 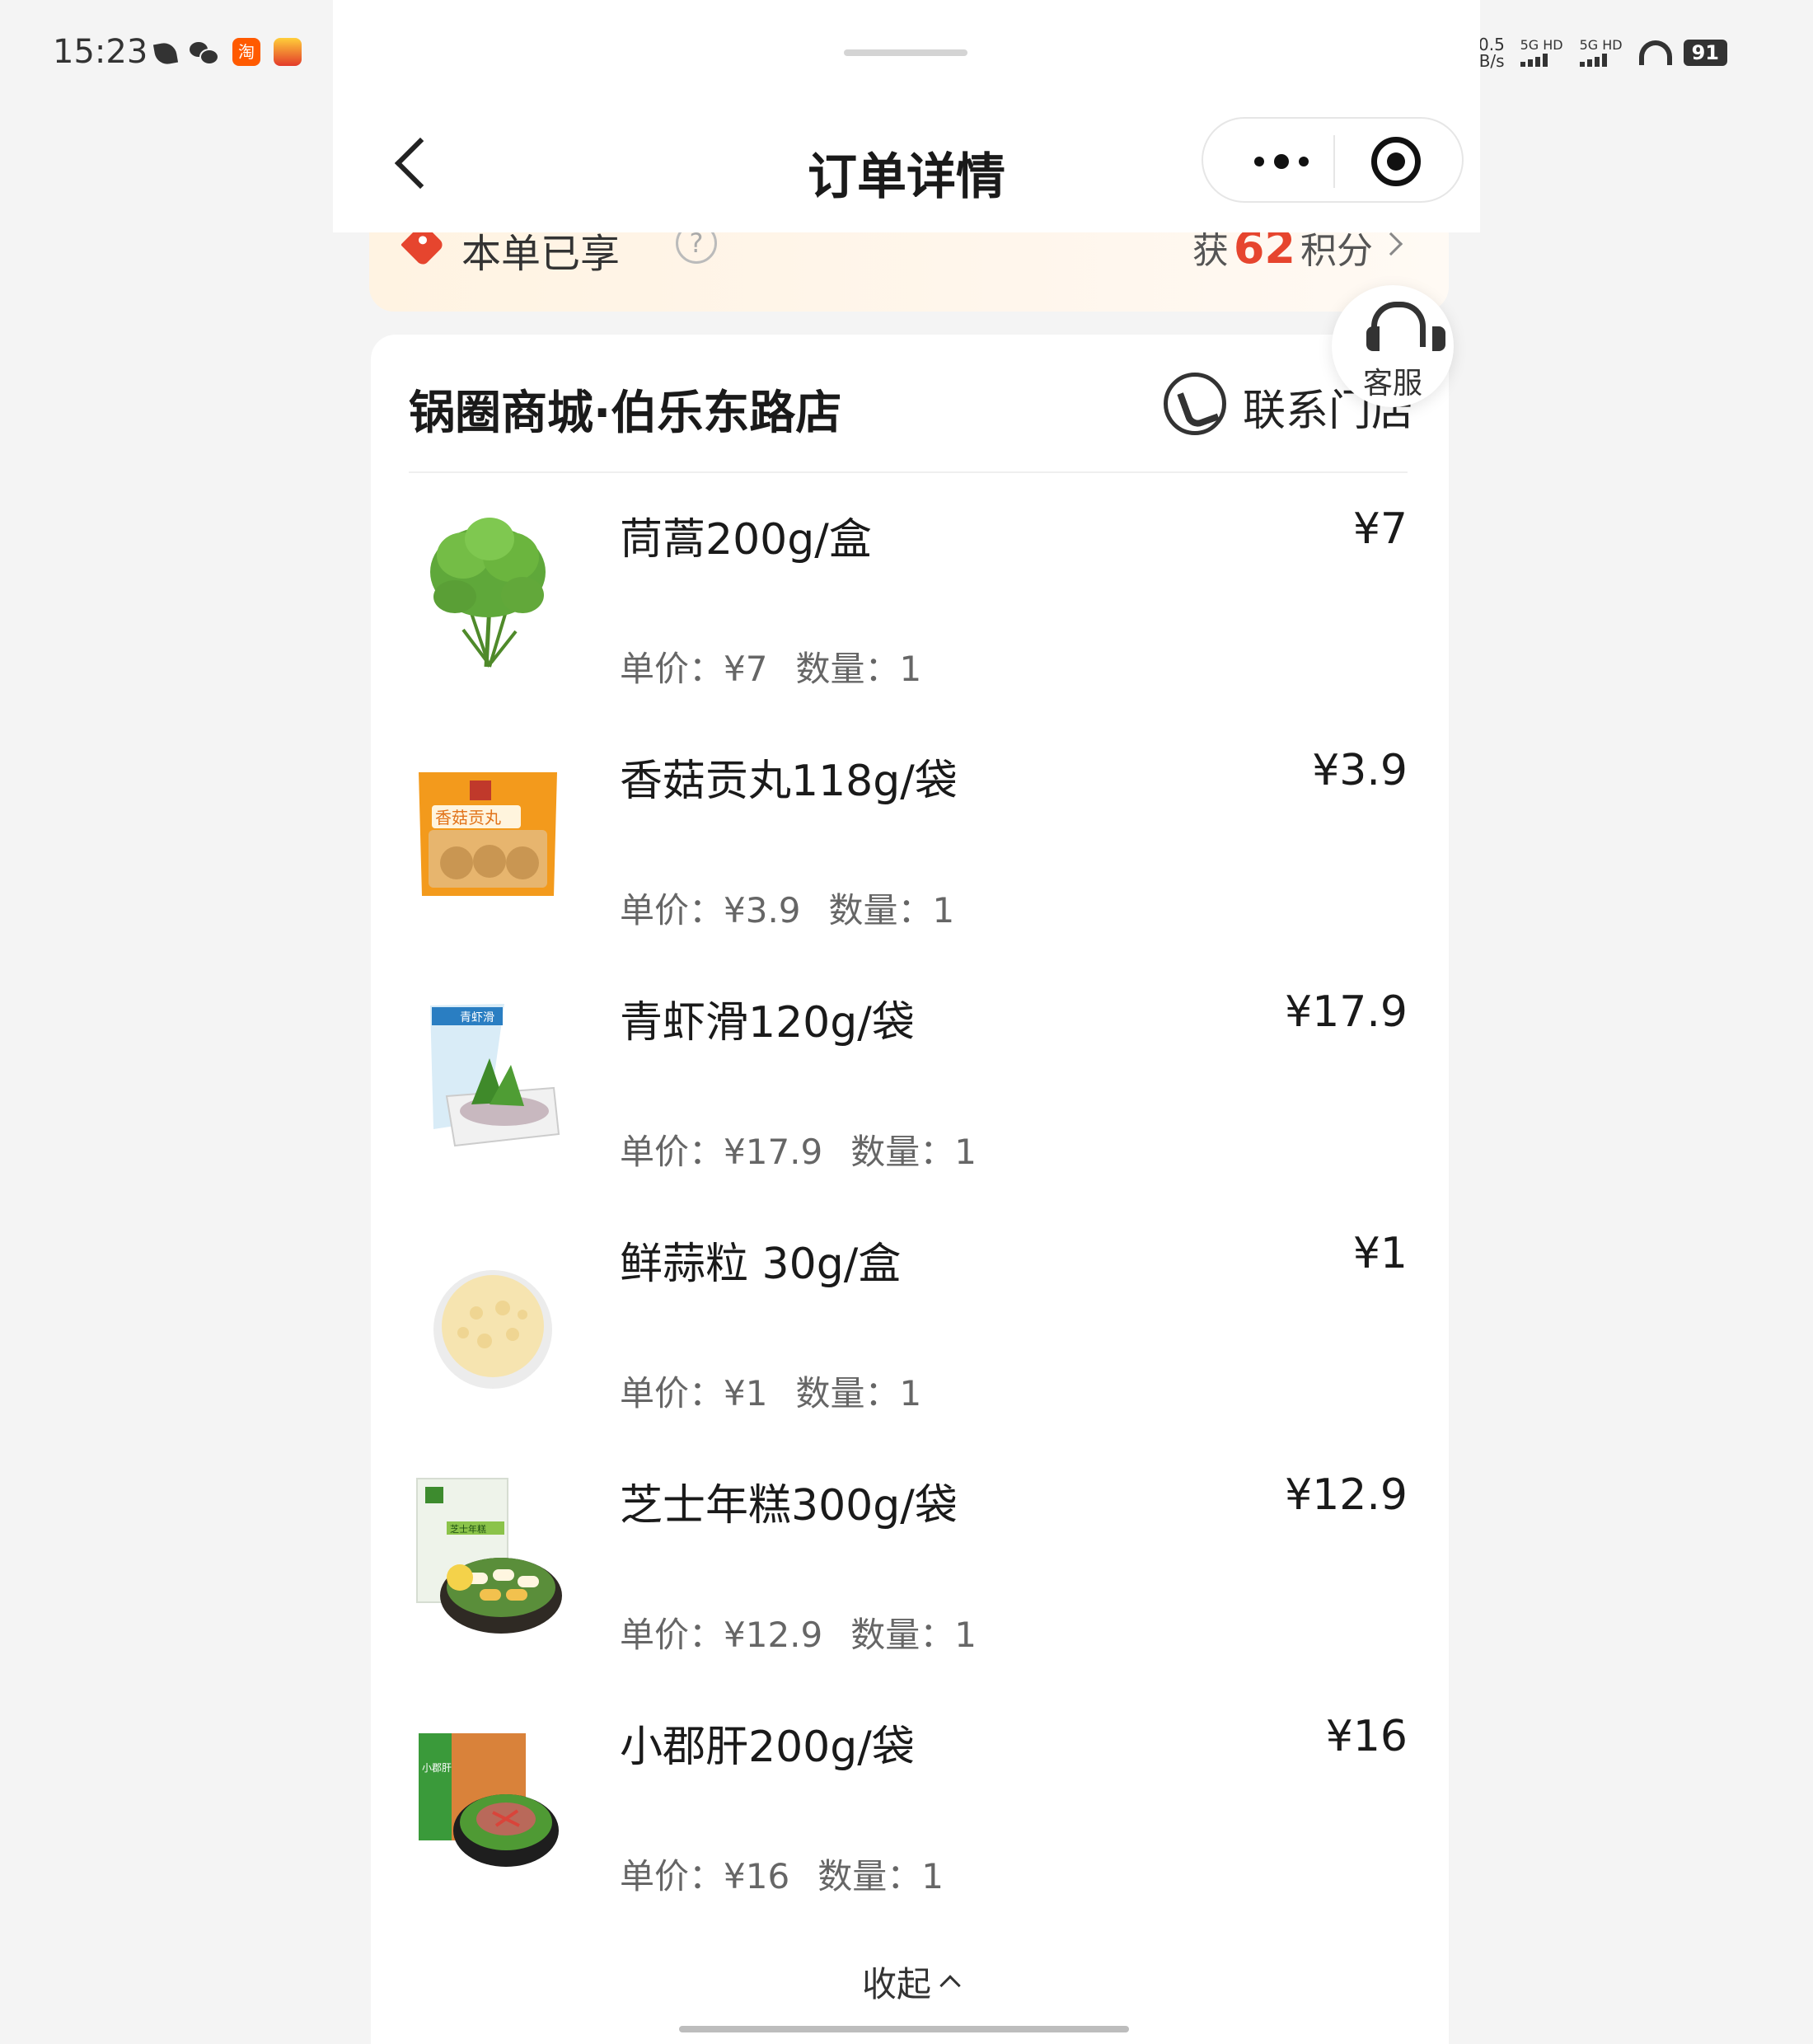 I want to click on capsule-menu, so click(x=1333, y=160).